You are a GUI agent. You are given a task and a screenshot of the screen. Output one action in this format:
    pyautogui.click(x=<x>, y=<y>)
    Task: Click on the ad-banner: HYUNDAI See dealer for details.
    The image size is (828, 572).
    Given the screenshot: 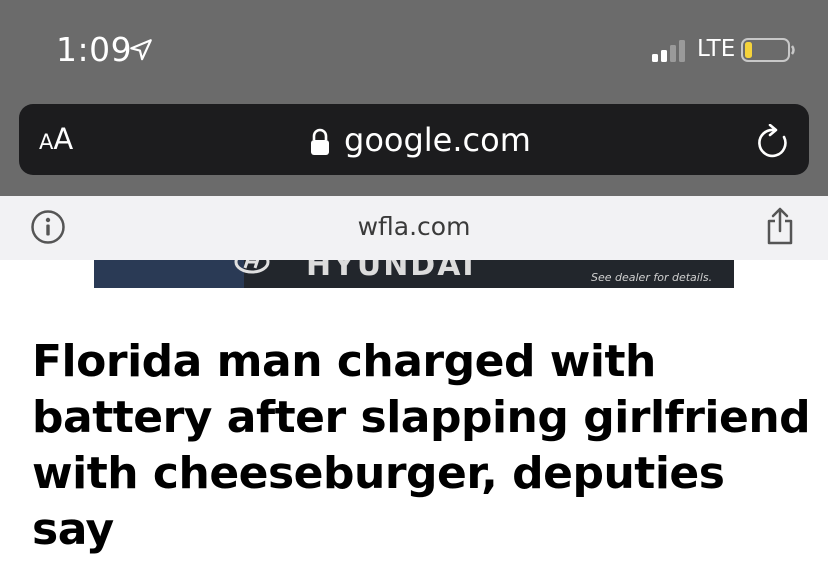 What is the action you would take?
    pyautogui.click(x=414, y=274)
    